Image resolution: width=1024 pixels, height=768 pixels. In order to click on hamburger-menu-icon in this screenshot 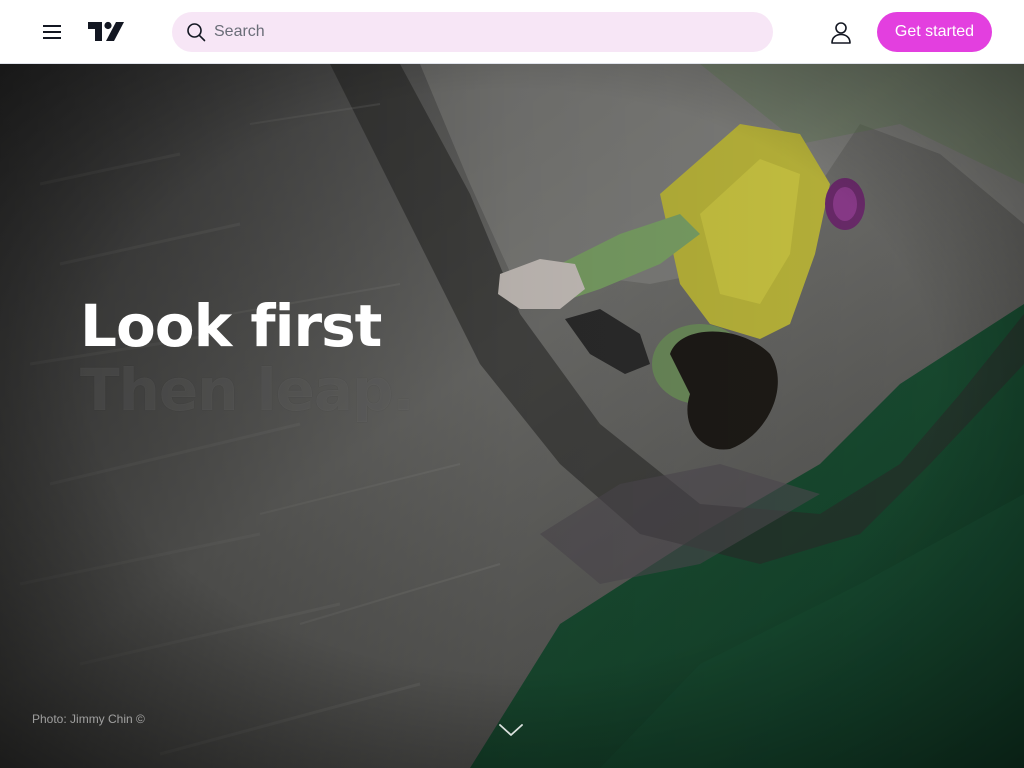, I will do `click(52, 32)`.